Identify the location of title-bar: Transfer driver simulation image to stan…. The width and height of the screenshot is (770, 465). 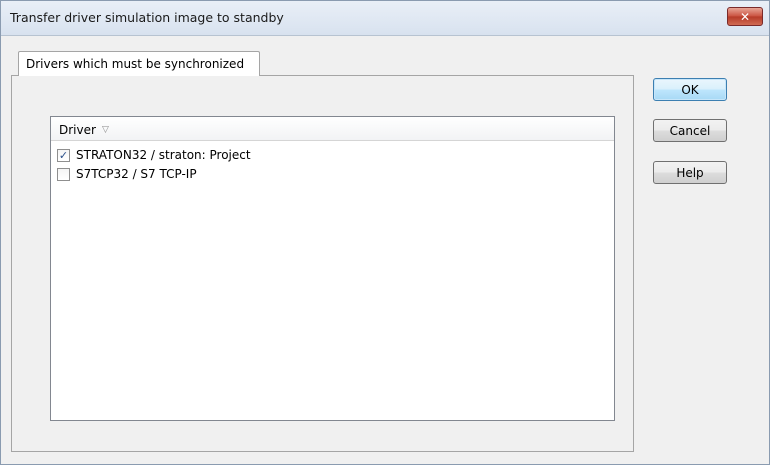
(385, 18).